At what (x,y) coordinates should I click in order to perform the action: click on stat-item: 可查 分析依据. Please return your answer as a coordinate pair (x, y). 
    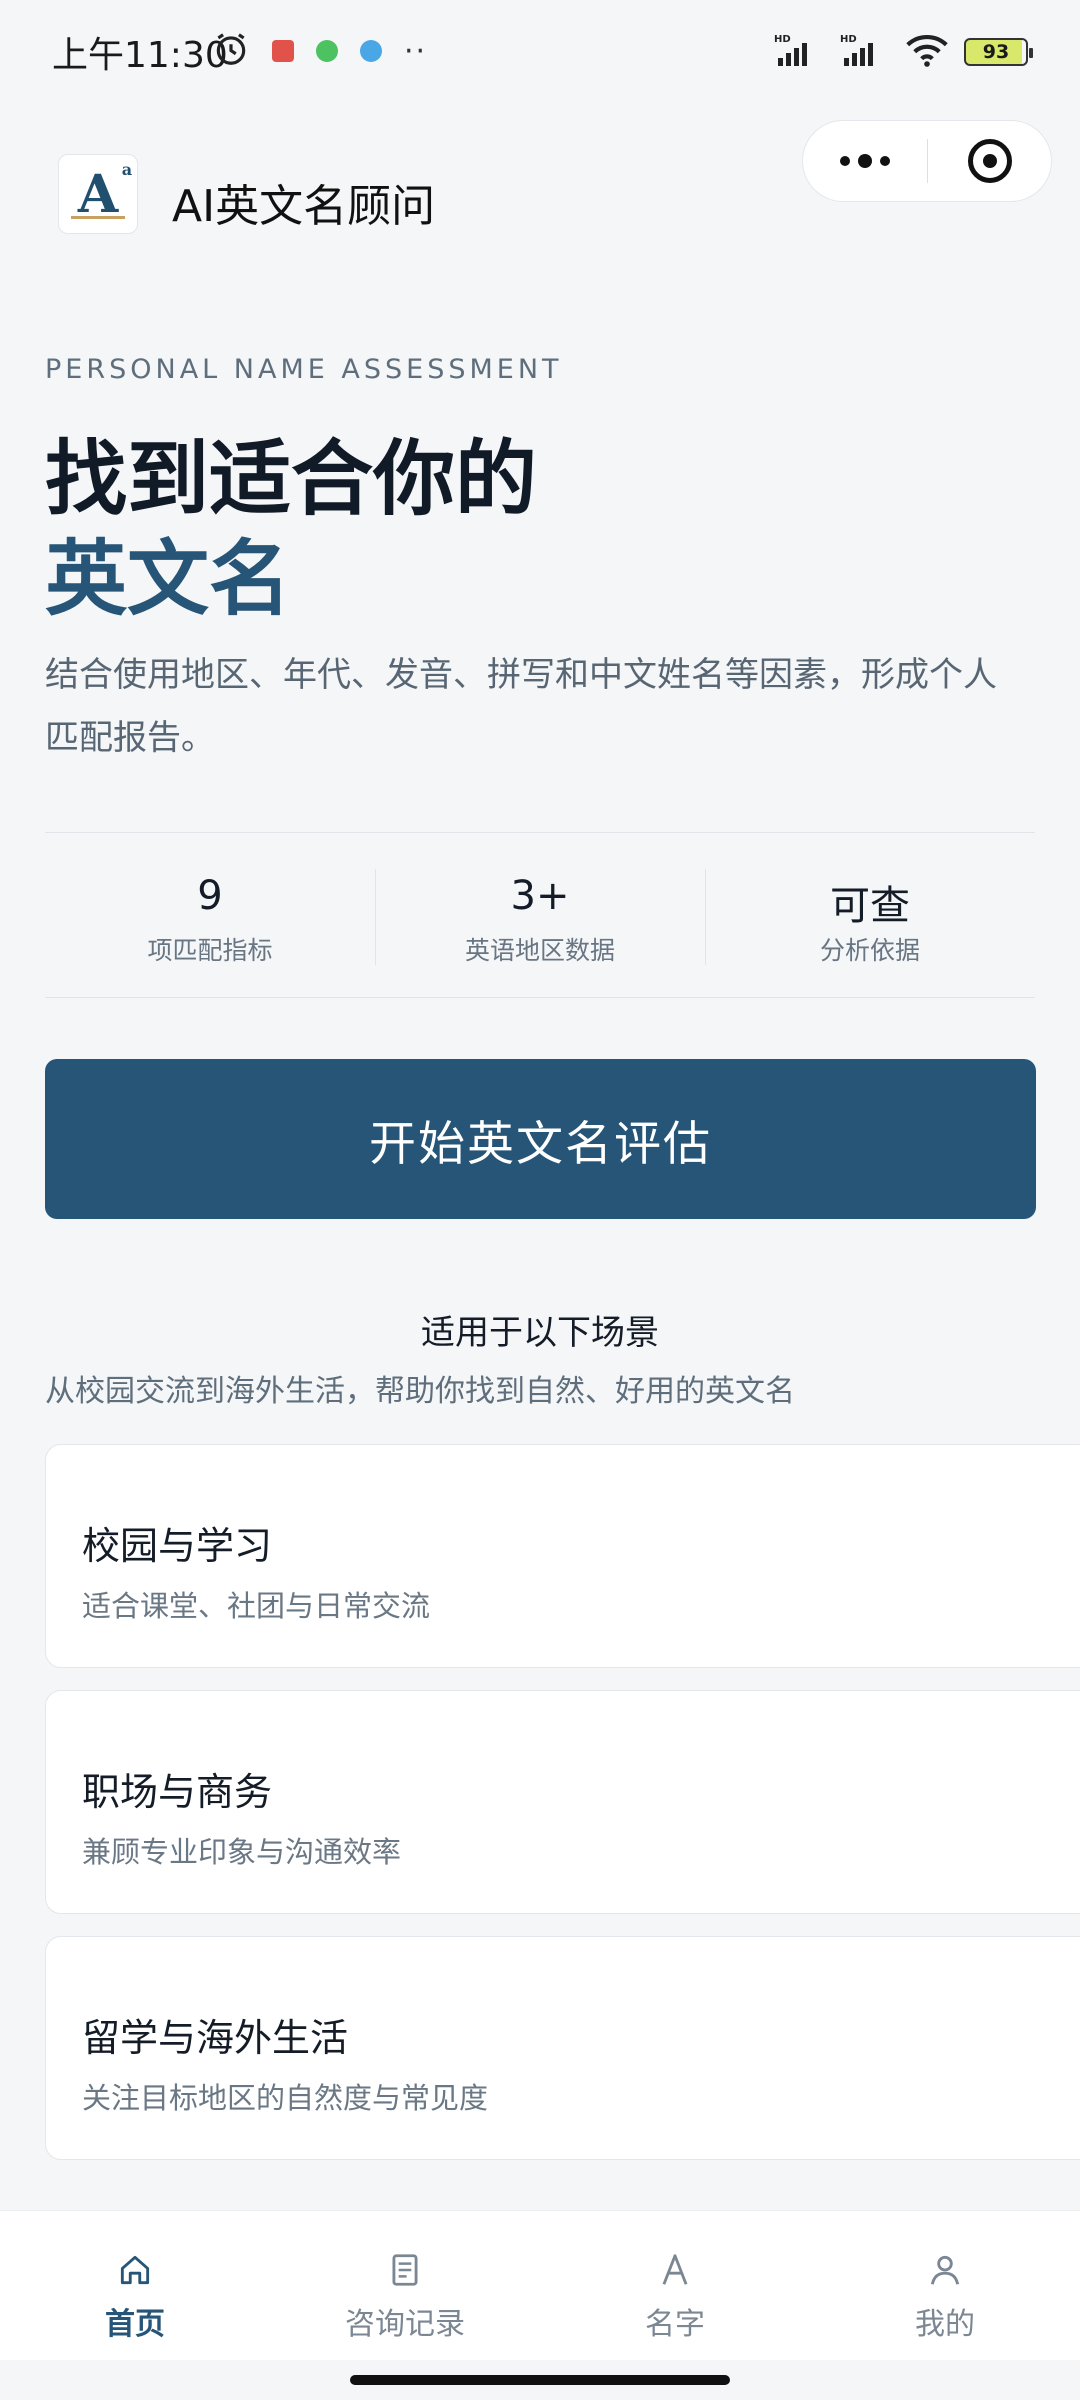
    Looking at the image, I should click on (870, 915).